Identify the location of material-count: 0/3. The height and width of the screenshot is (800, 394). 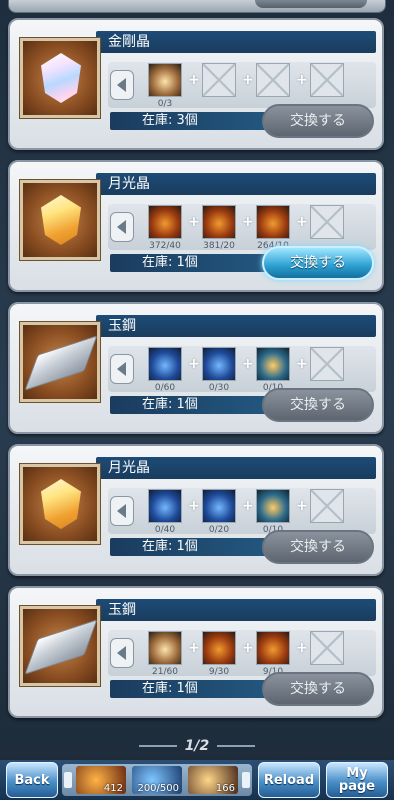
(165, 104).